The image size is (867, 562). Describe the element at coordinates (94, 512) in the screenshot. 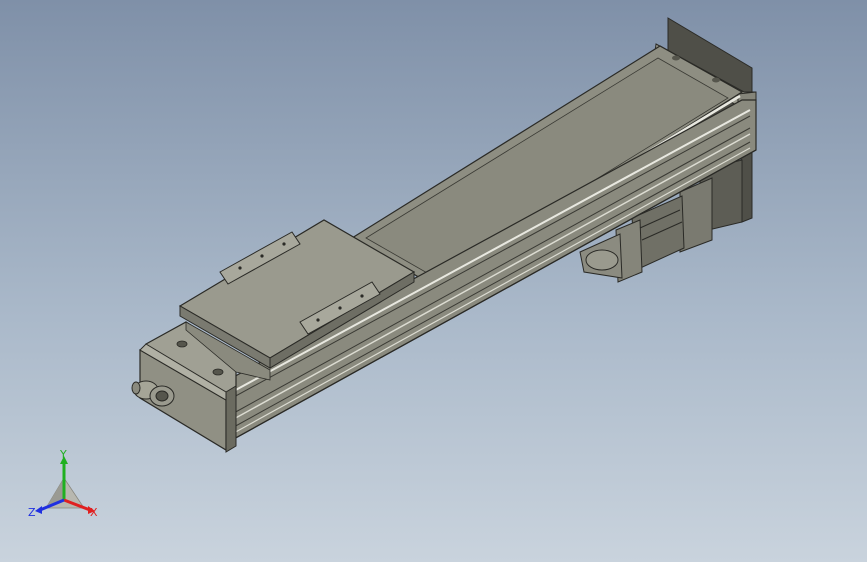

I see `x-axis-label: X` at that location.